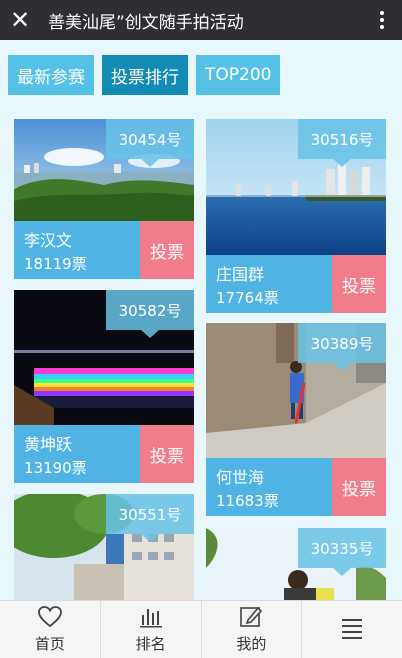  What do you see at coordinates (342, 347) in the screenshot?
I see `entry-number-badge: 30389号` at bounding box center [342, 347].